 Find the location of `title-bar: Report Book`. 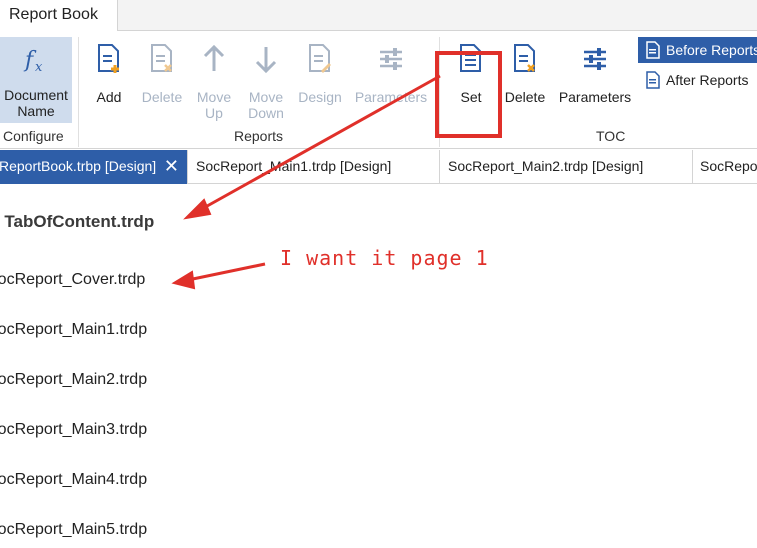

title-bar: Report Book is located at coordinates (378, 16).